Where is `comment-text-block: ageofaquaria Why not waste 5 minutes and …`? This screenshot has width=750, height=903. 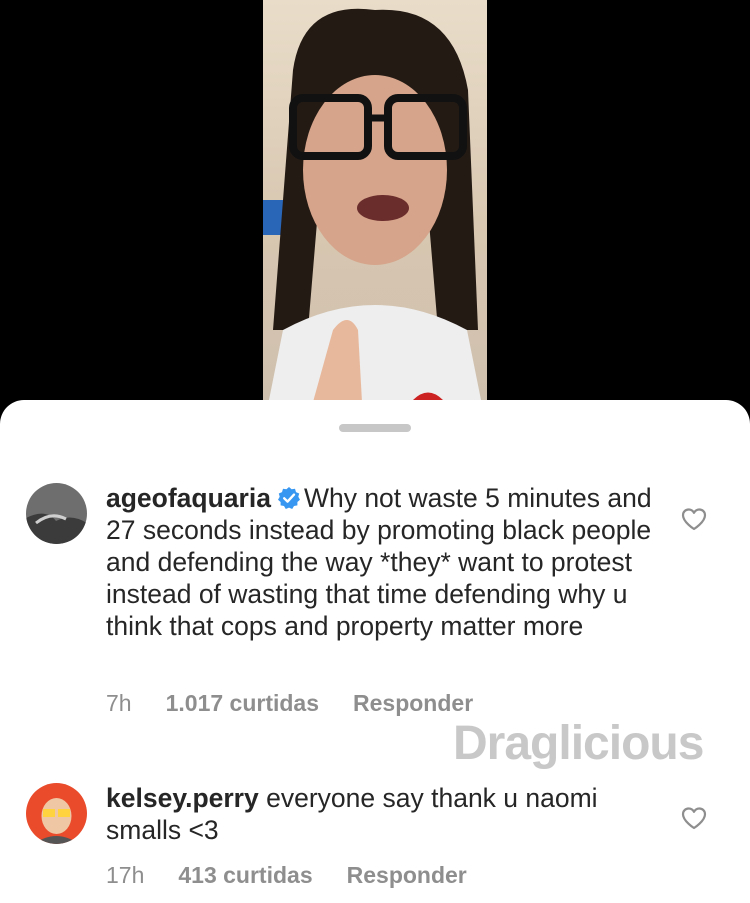 comment-text-block: ageofaquaria Why not waste 5 minutes and … is located at coordinates (386, 562).